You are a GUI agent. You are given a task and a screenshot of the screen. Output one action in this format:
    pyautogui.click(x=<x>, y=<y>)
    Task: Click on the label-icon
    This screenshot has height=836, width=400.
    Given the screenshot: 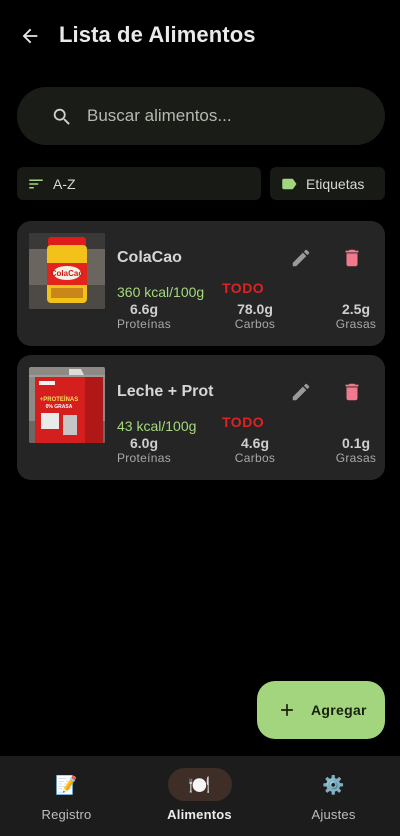 What is the action you would take?
    pyautogui.click(x=289, y=184)
    